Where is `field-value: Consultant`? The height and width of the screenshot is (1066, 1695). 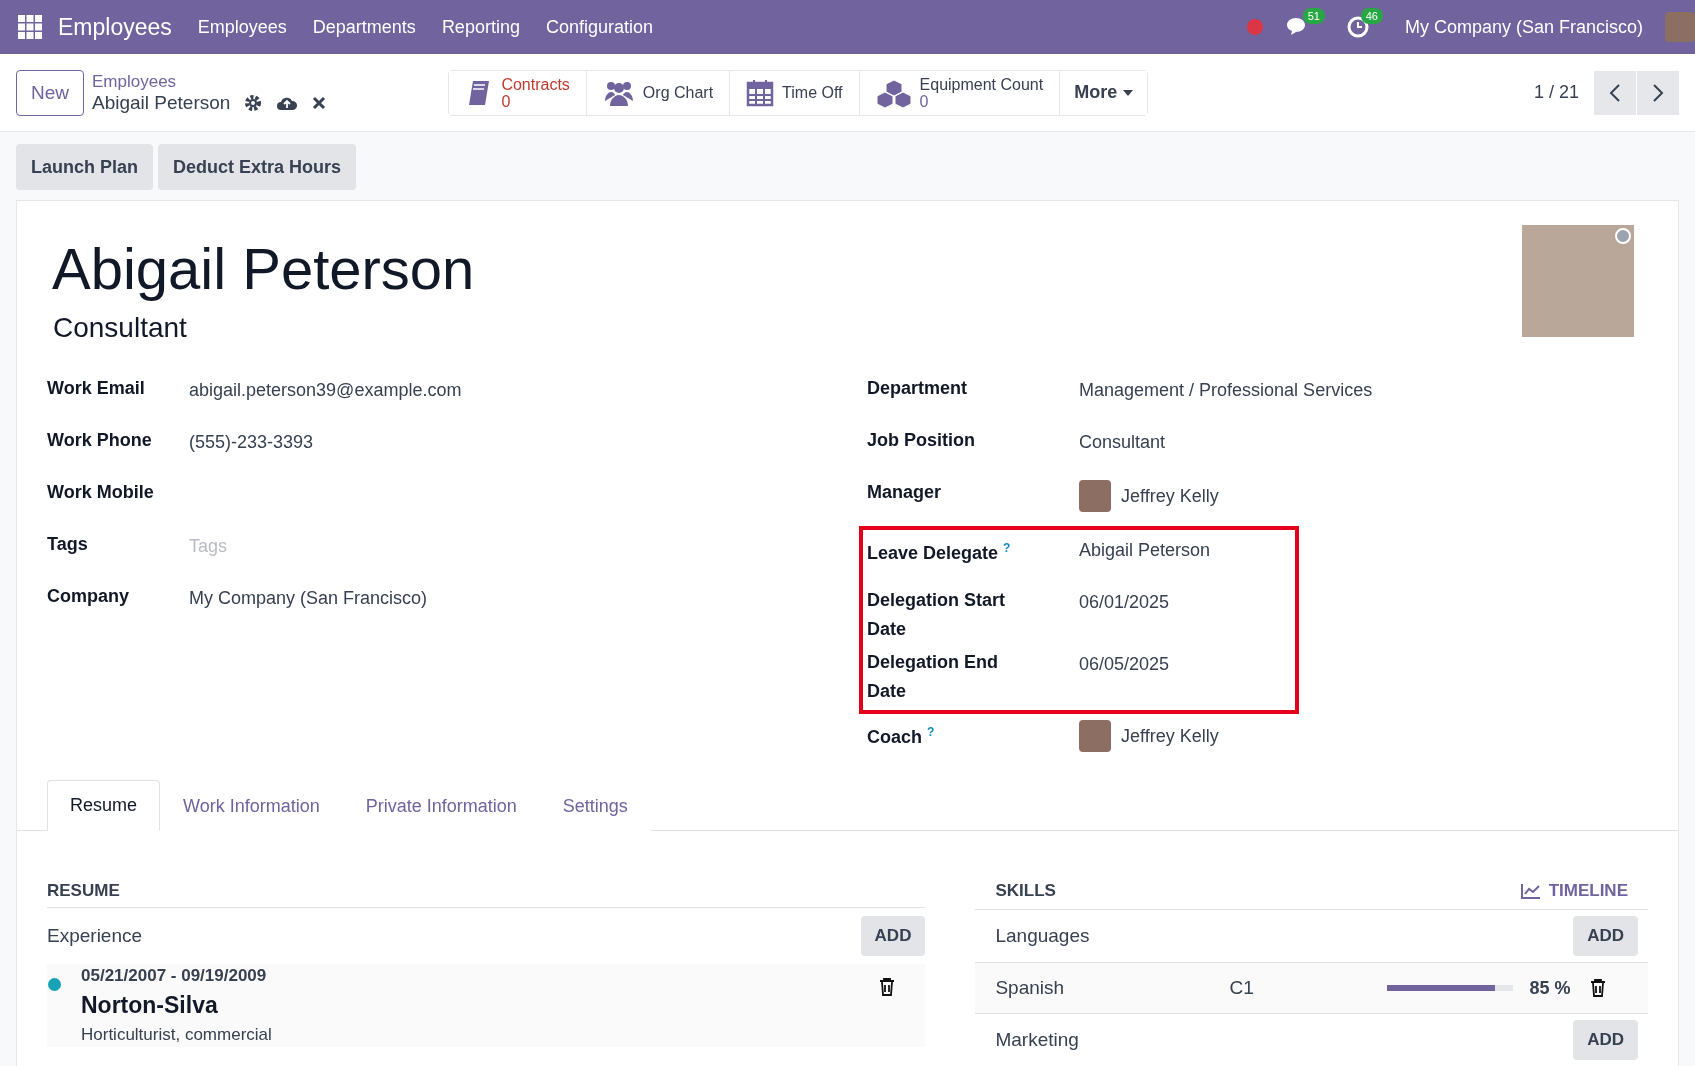 field-value: Consultant is located at coordinates (1122, 439).